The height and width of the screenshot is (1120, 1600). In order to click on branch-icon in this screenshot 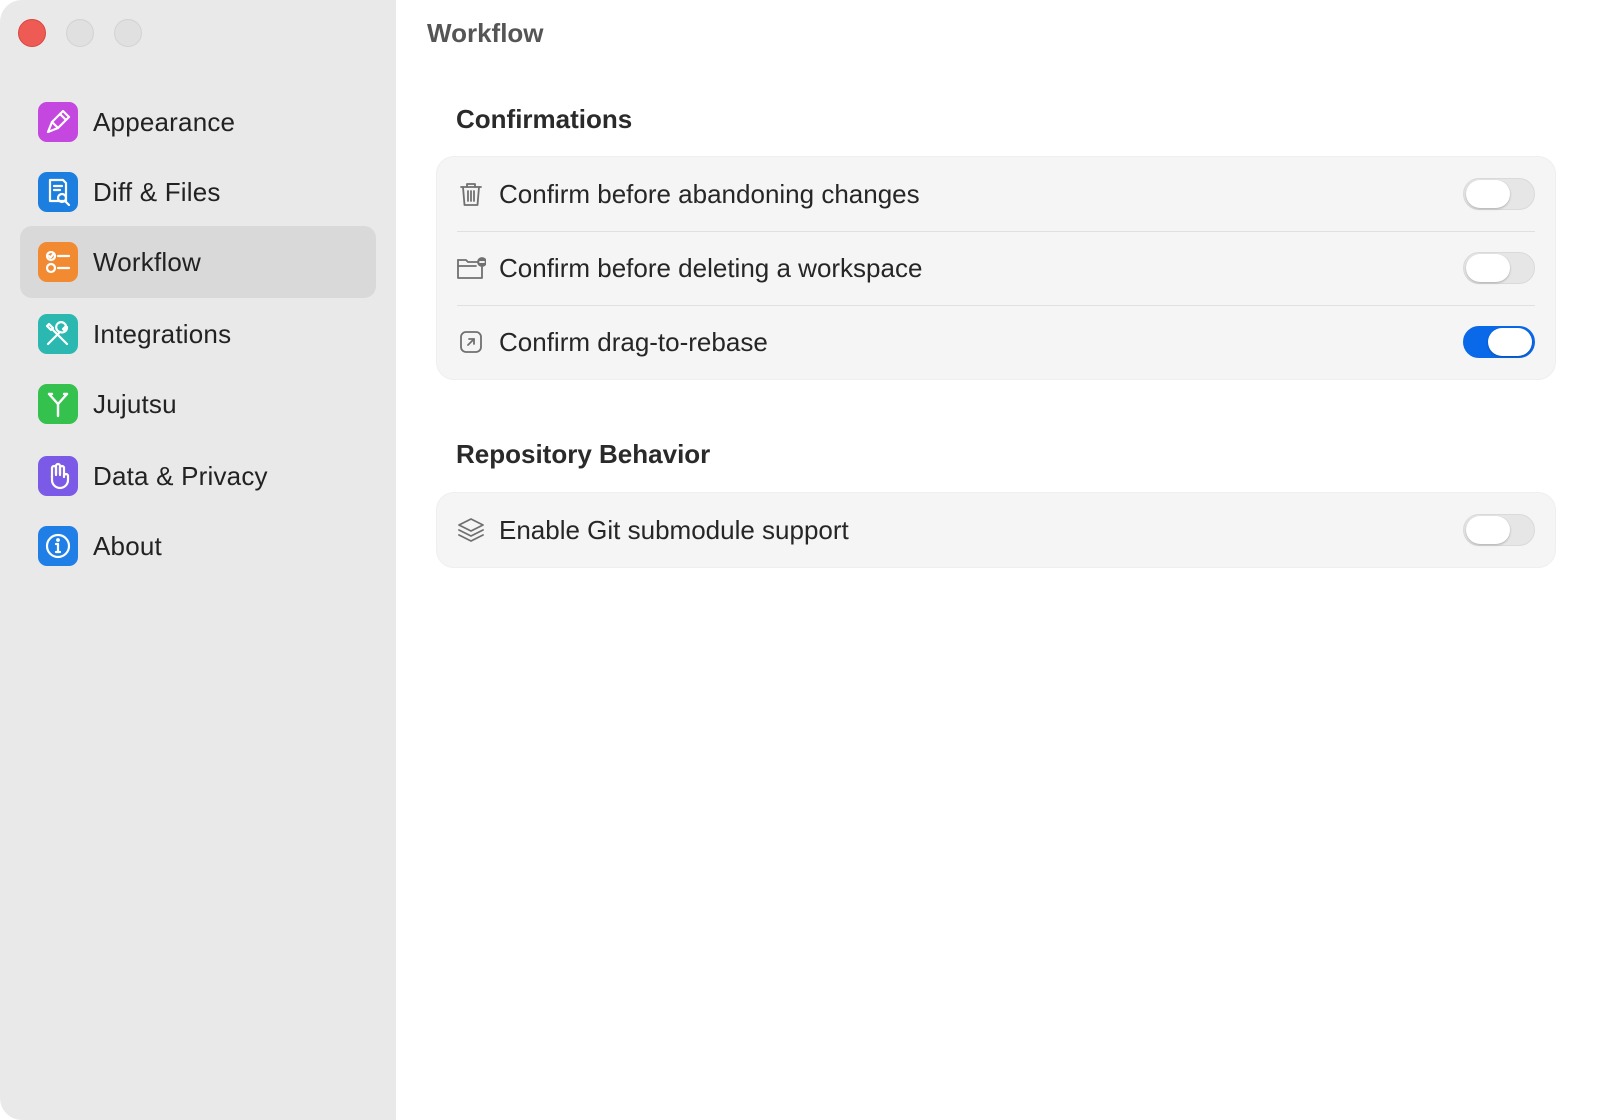, I will do `click(58, 404)`.